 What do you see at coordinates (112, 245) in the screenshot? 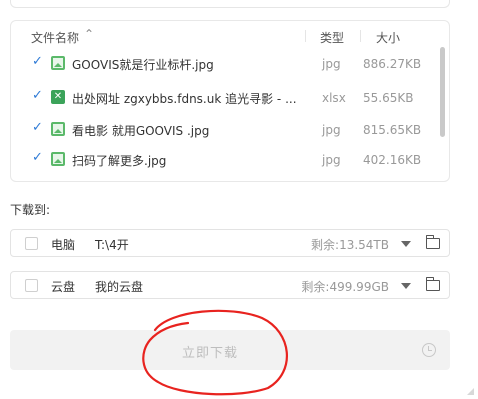
I see `target-path: T:\4开` at bounding box center [112, 245].